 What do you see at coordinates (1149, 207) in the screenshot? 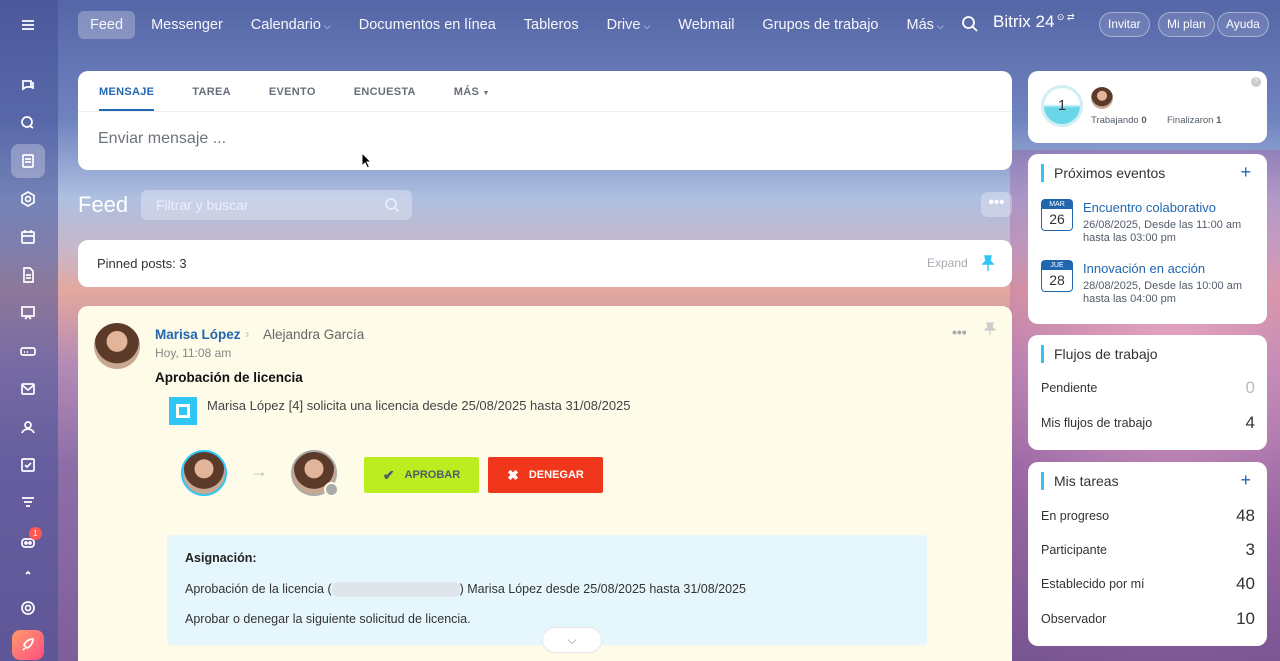
I see `event-title: Encuentro colaborativo` at bounding box center [1149, 207].